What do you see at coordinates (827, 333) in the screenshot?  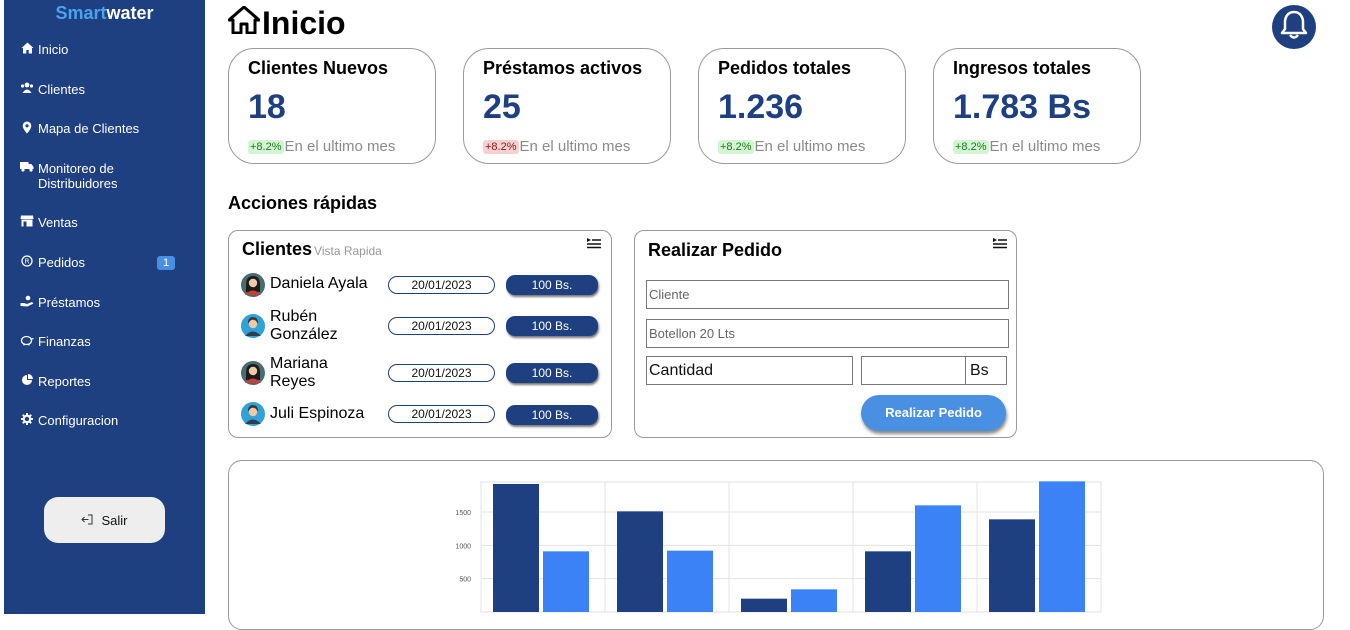 I see `product-input: Botellon 20 Lts` at bounding box center [827, 333].